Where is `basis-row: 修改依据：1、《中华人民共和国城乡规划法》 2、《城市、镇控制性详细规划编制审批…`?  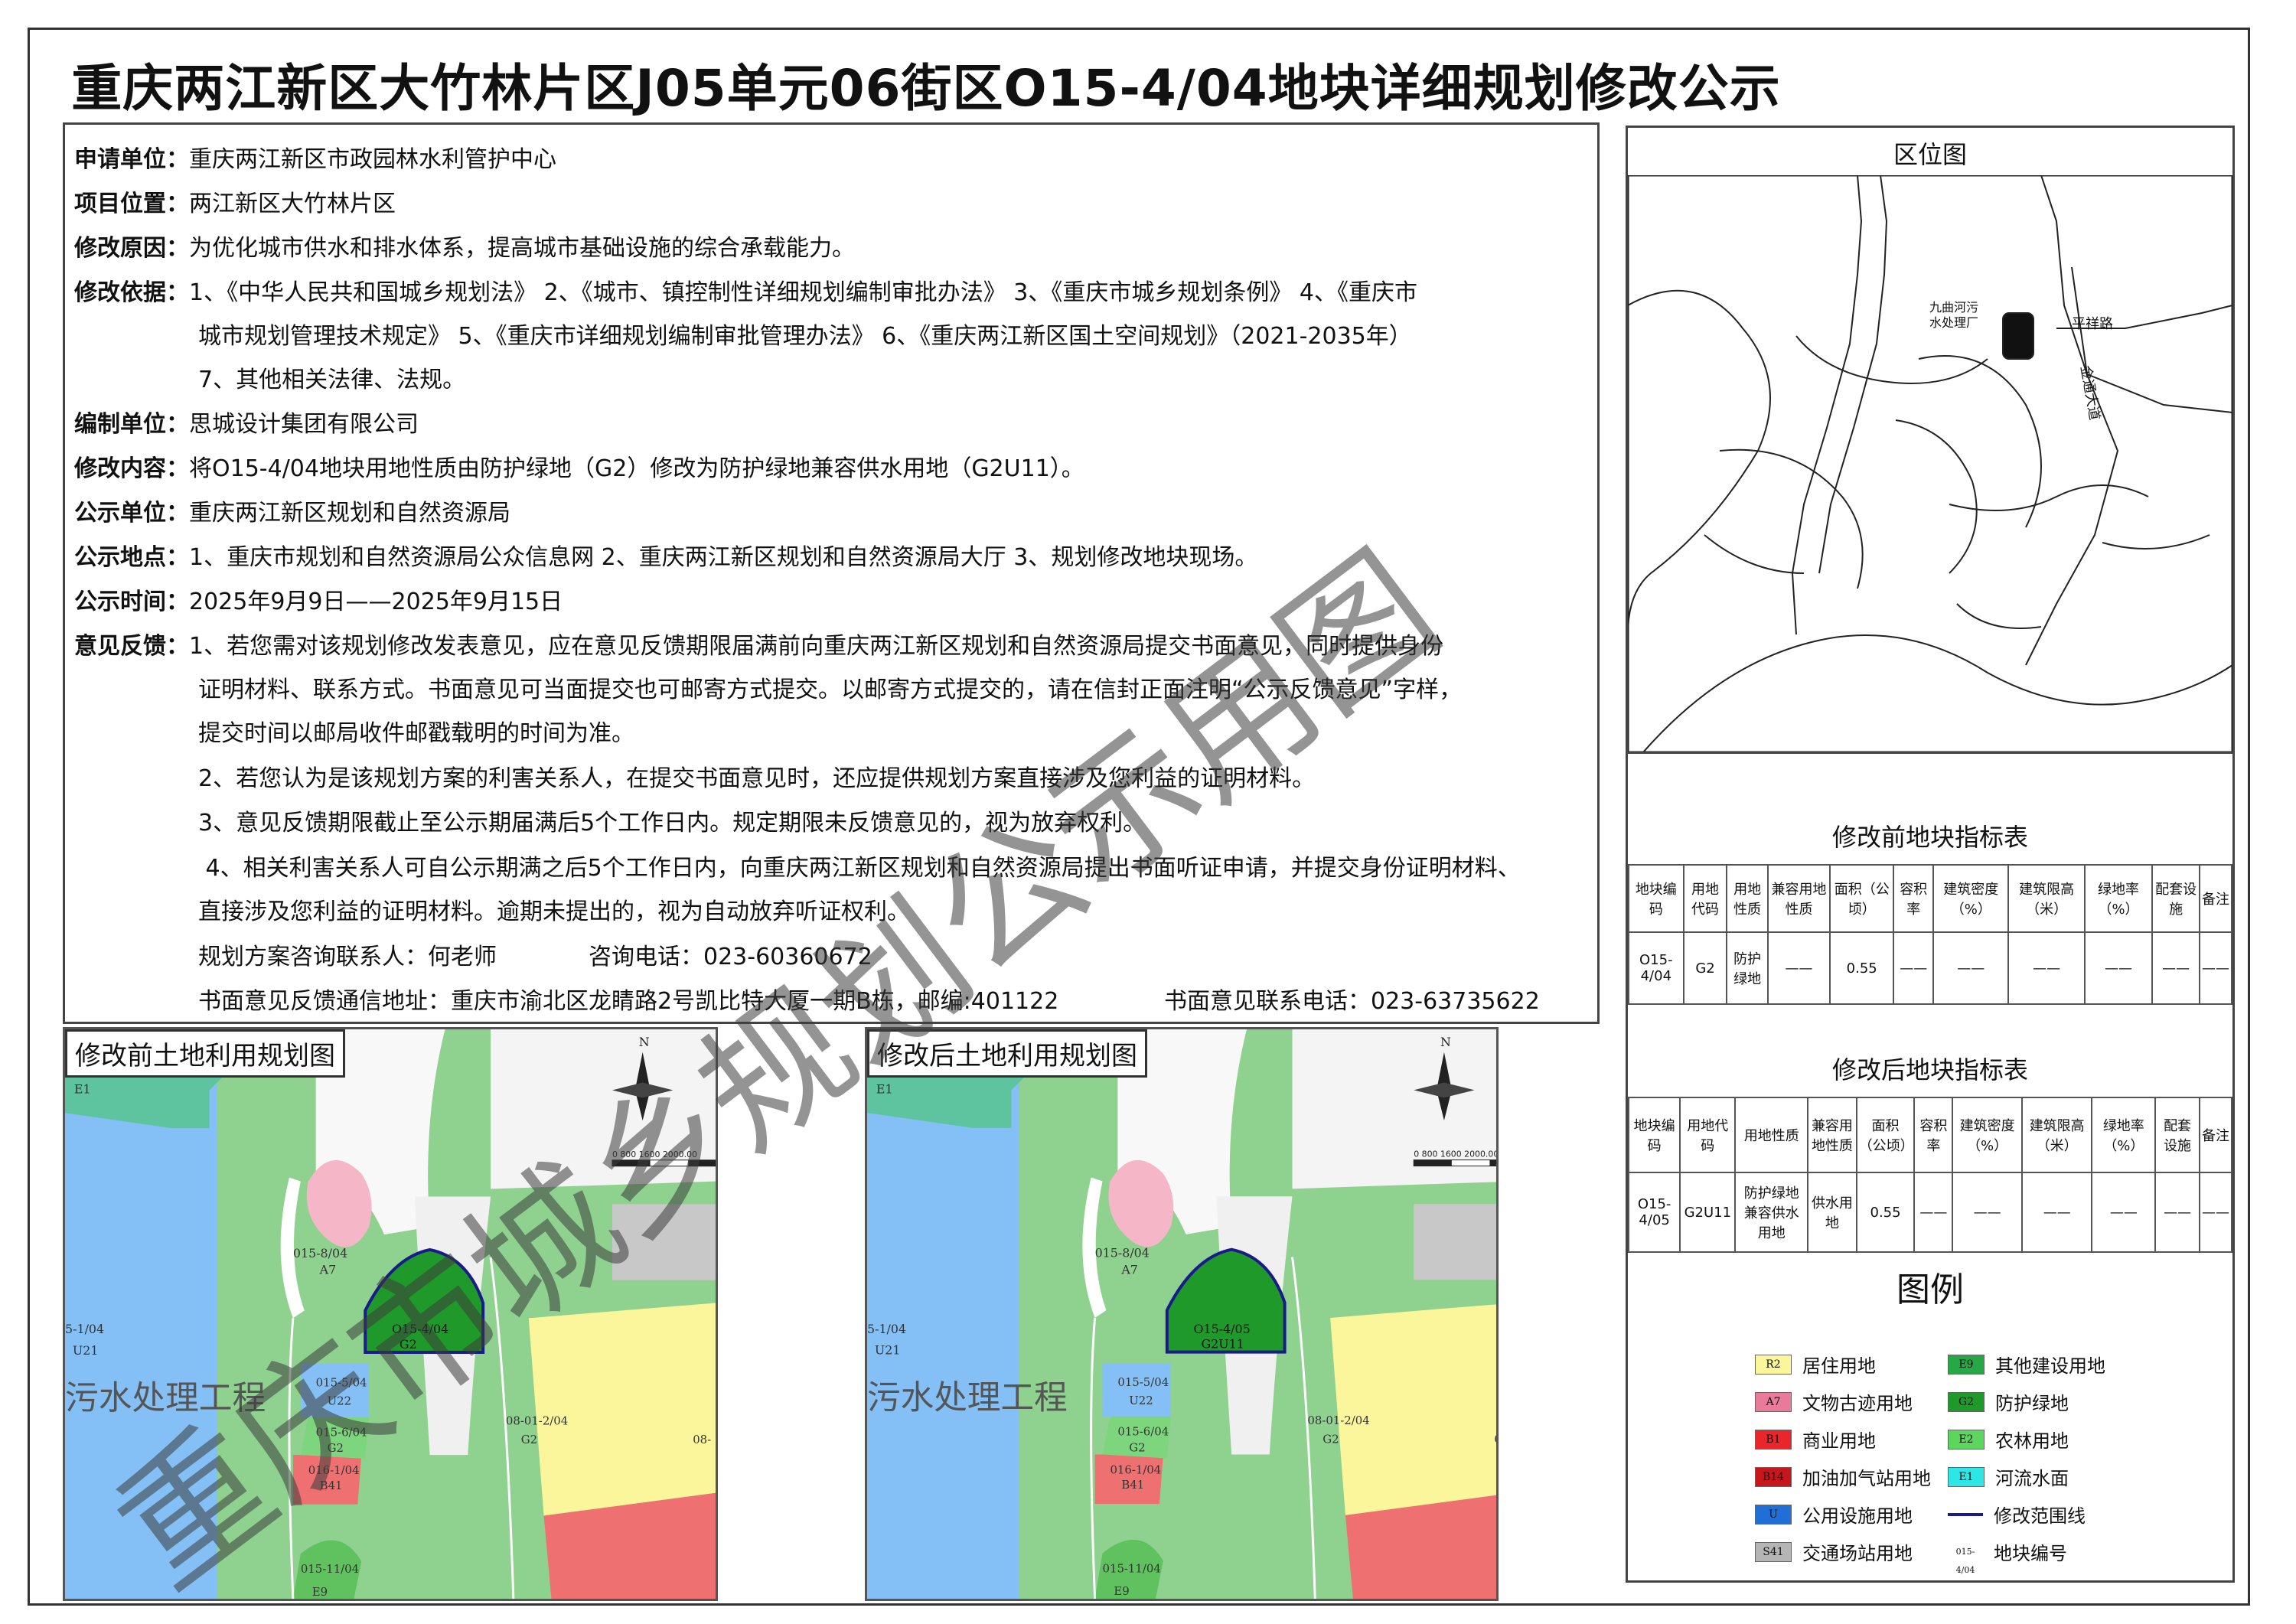
basis-row: 修改依据：1、《中华人民共和国城乡规划法》 2、《城市、镇控制性详细规划编制审批… is located at coordinates (745, 293).